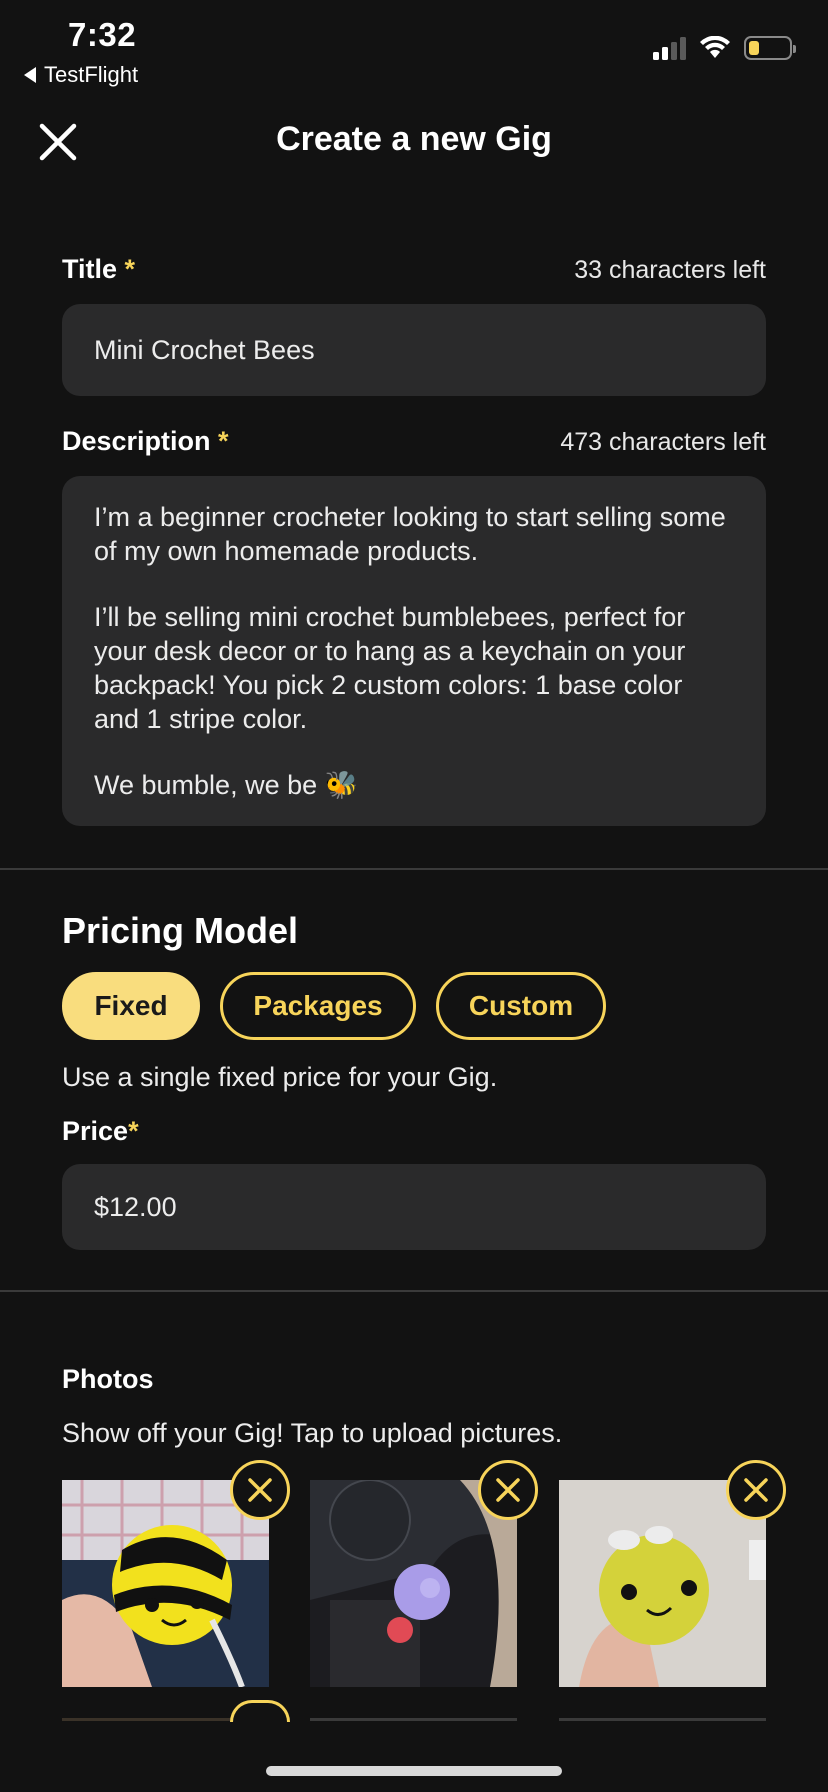 The image size is (828, 1792). Describe the element at coordinates (180, 930) in the screenshot. I see `pricing-model-title: Pricing Model` at that location.